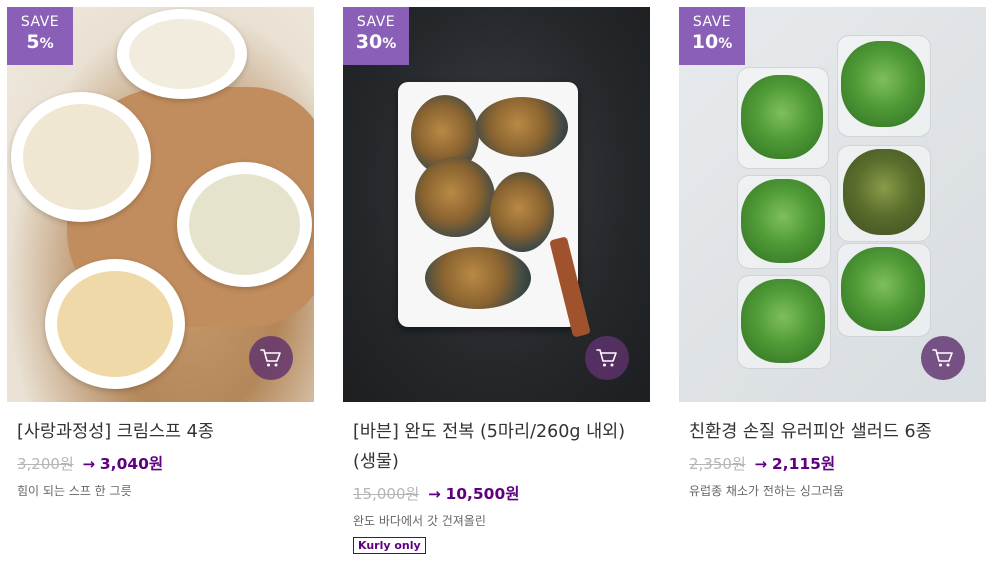 This screenshot has height=567, width=991. I want to click on sale-price: 3,040원, so click(131, 464).